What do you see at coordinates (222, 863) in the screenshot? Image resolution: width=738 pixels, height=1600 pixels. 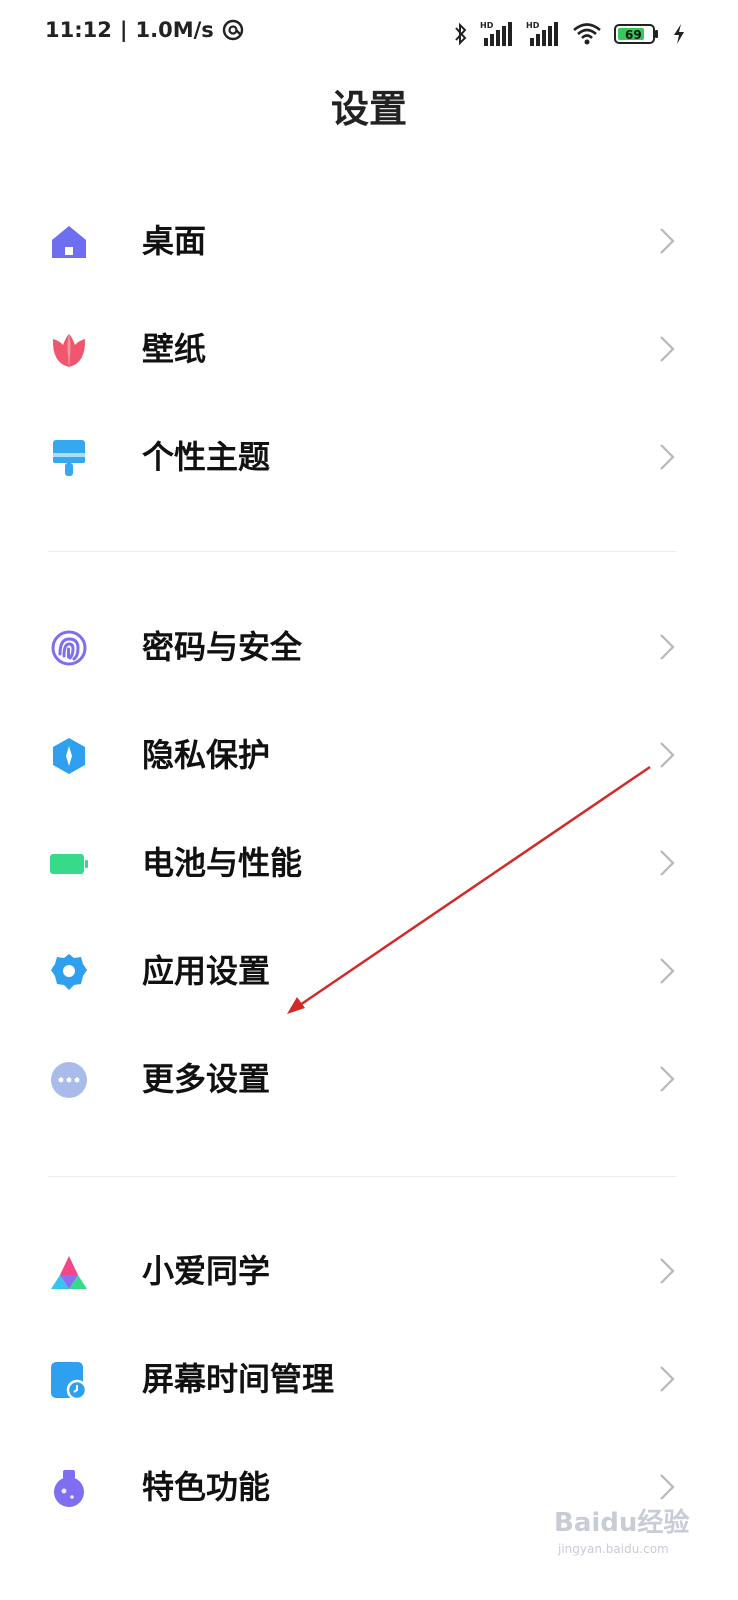 I see `settings-row-label: 电池与性能` at bounding box center [222, 863].